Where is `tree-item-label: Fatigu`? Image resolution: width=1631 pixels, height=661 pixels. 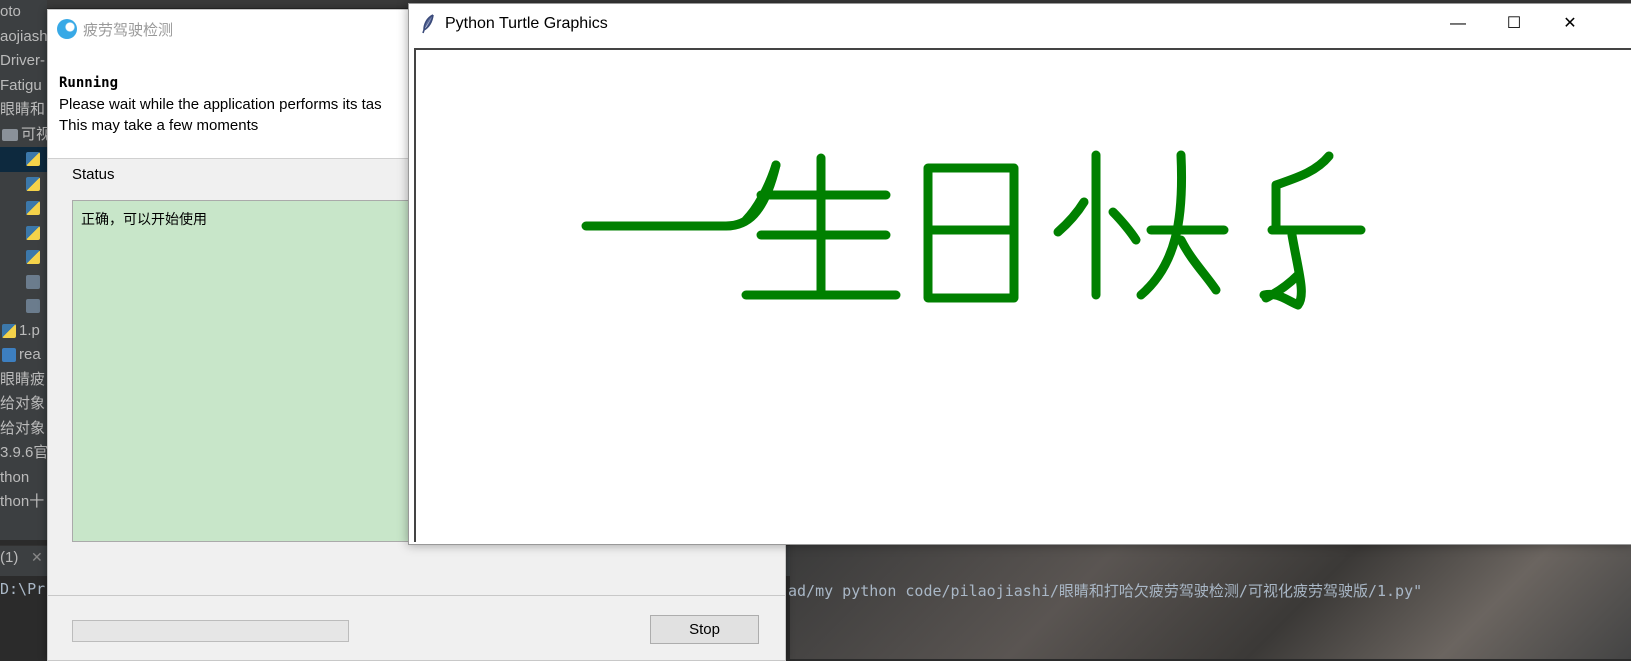
tree-item-label: Fatigu is located at coordinates (21, 85).